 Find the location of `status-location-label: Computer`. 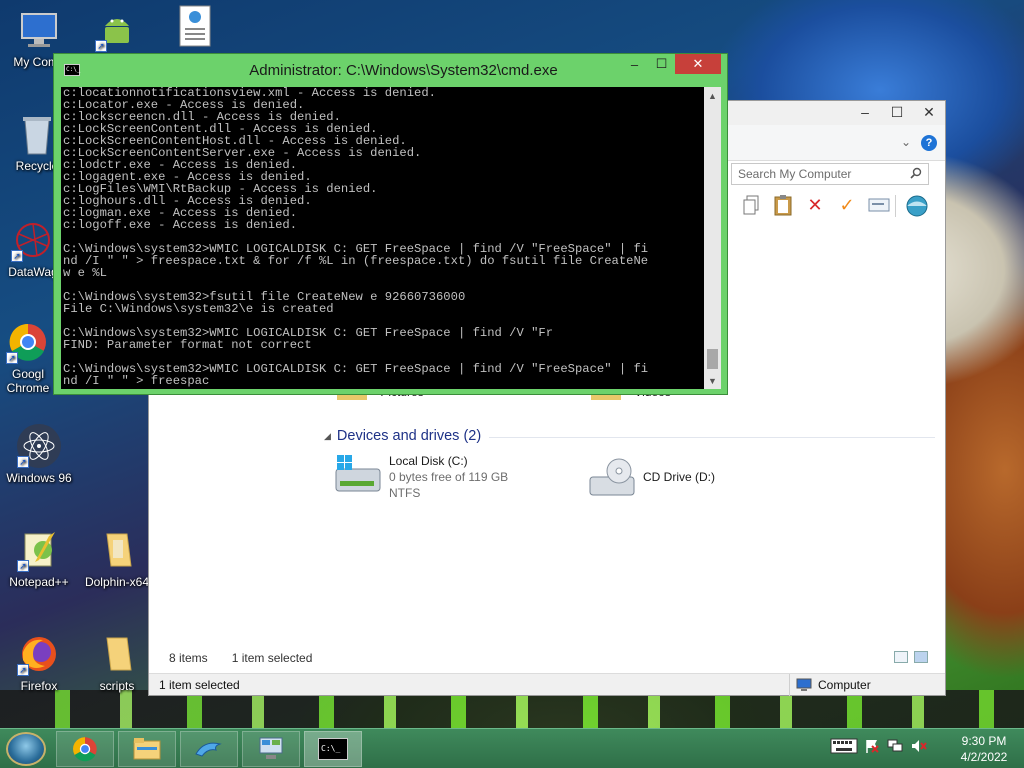

status-location-label: Computer is located at coordinates (844, 685).